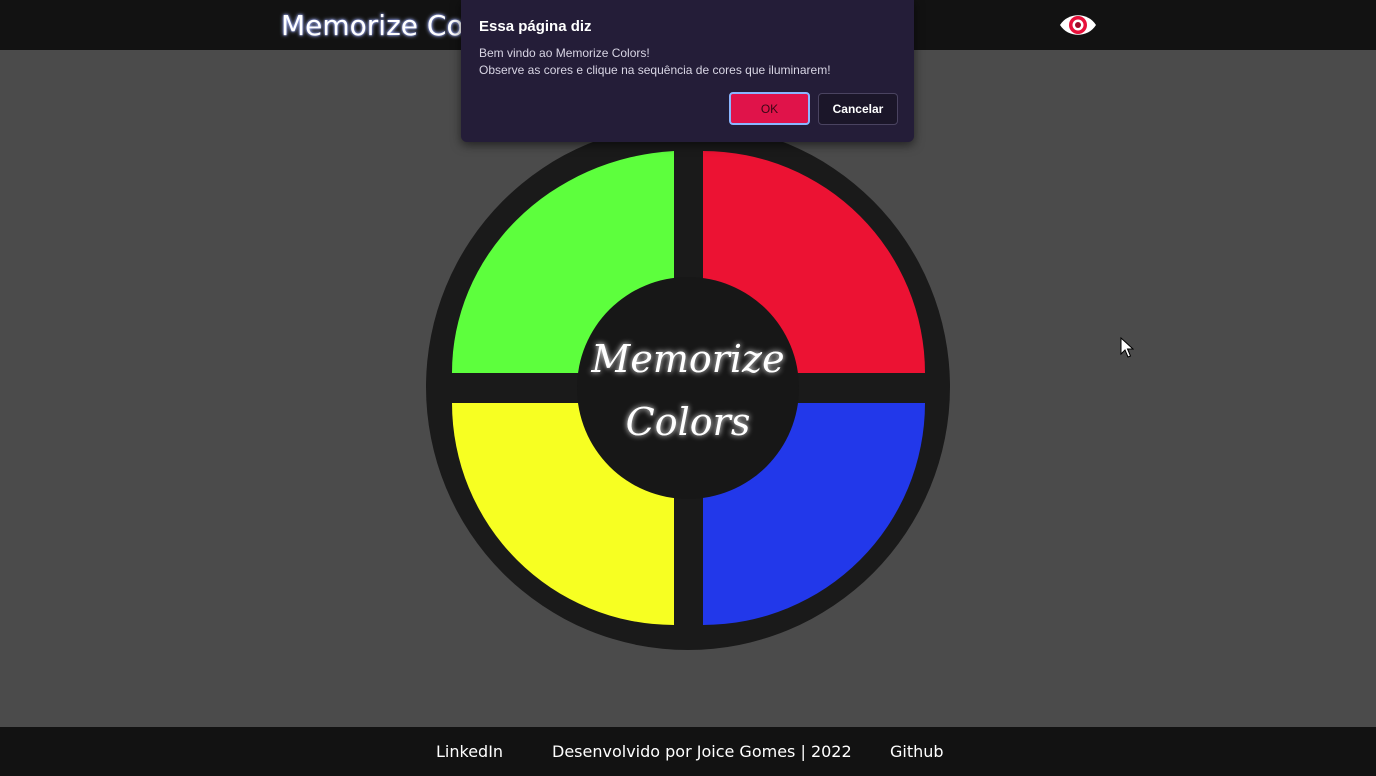 Image resolution: width=1376 pixels, height=776 pixels. Describe the element at coordinates (687, 359) in the screenshot. I see `center-logo-line1: Memorize` at that location.